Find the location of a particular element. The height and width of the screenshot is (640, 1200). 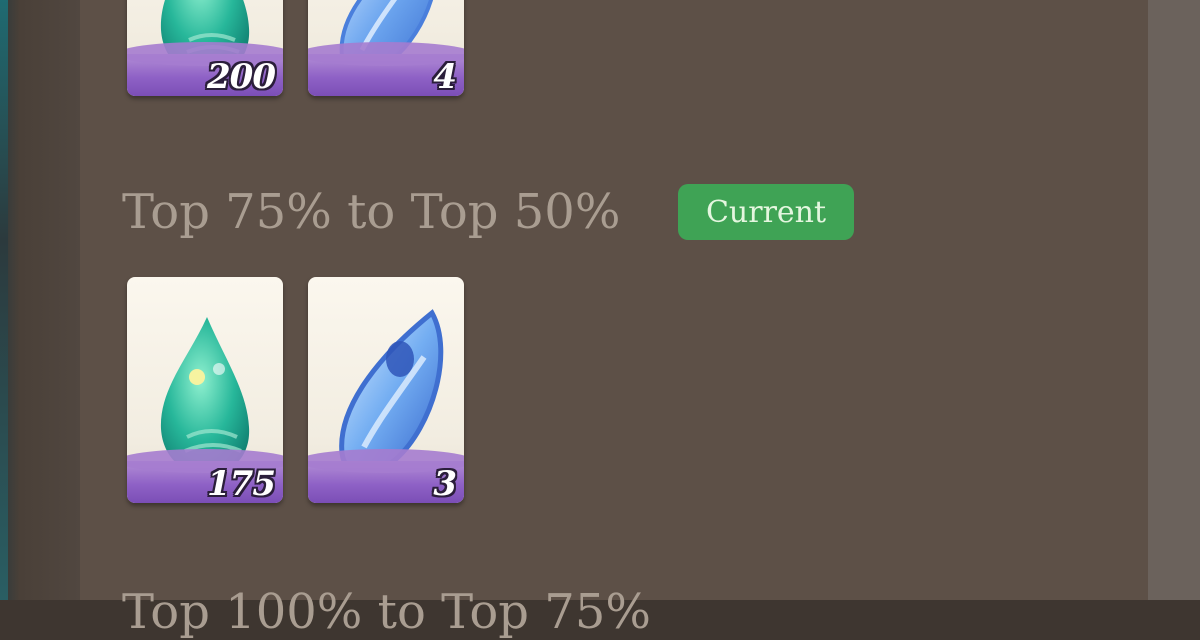

tier-title: Top 75% to Top 50% is located at coordinates (371, 212).